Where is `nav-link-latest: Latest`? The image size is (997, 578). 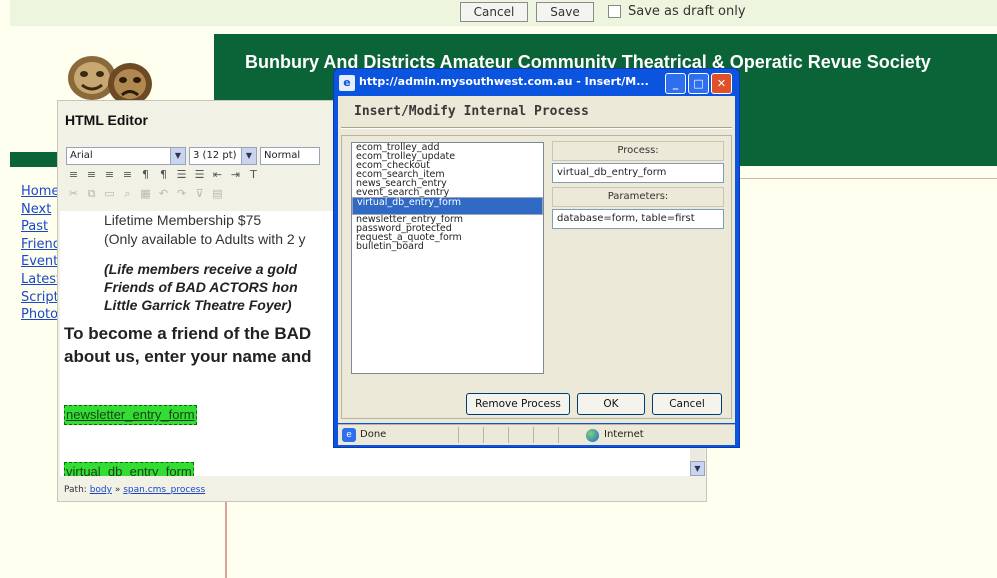
nav-link-latest: Latest is located at coordinates (41, 280).